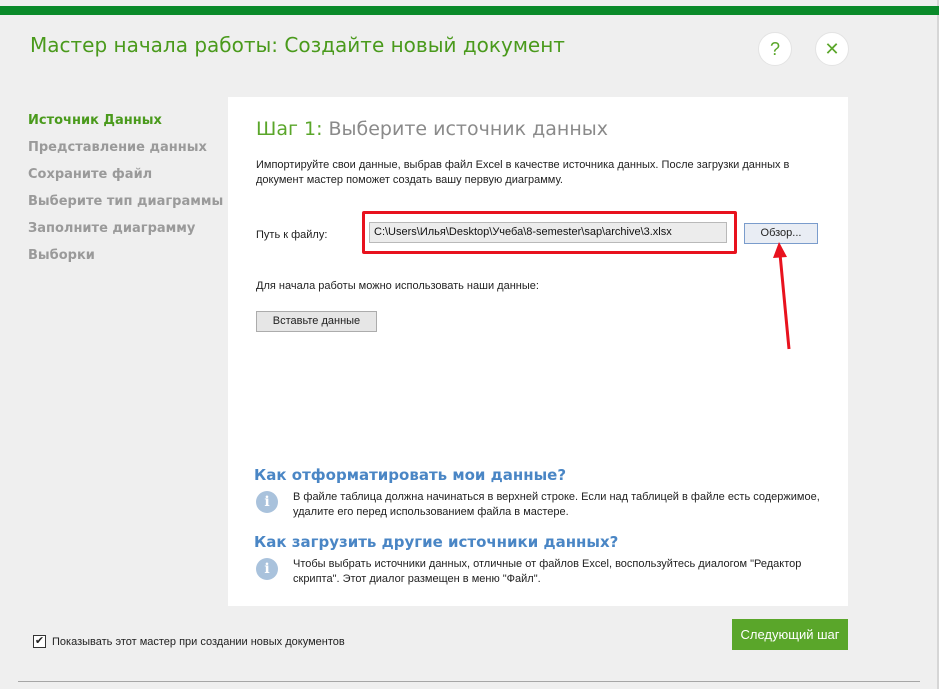 The image size is (941, 689). What do you see at coordinates (469, 681) in the screenshot?
I see `divider` at bounding box center [469, 681].